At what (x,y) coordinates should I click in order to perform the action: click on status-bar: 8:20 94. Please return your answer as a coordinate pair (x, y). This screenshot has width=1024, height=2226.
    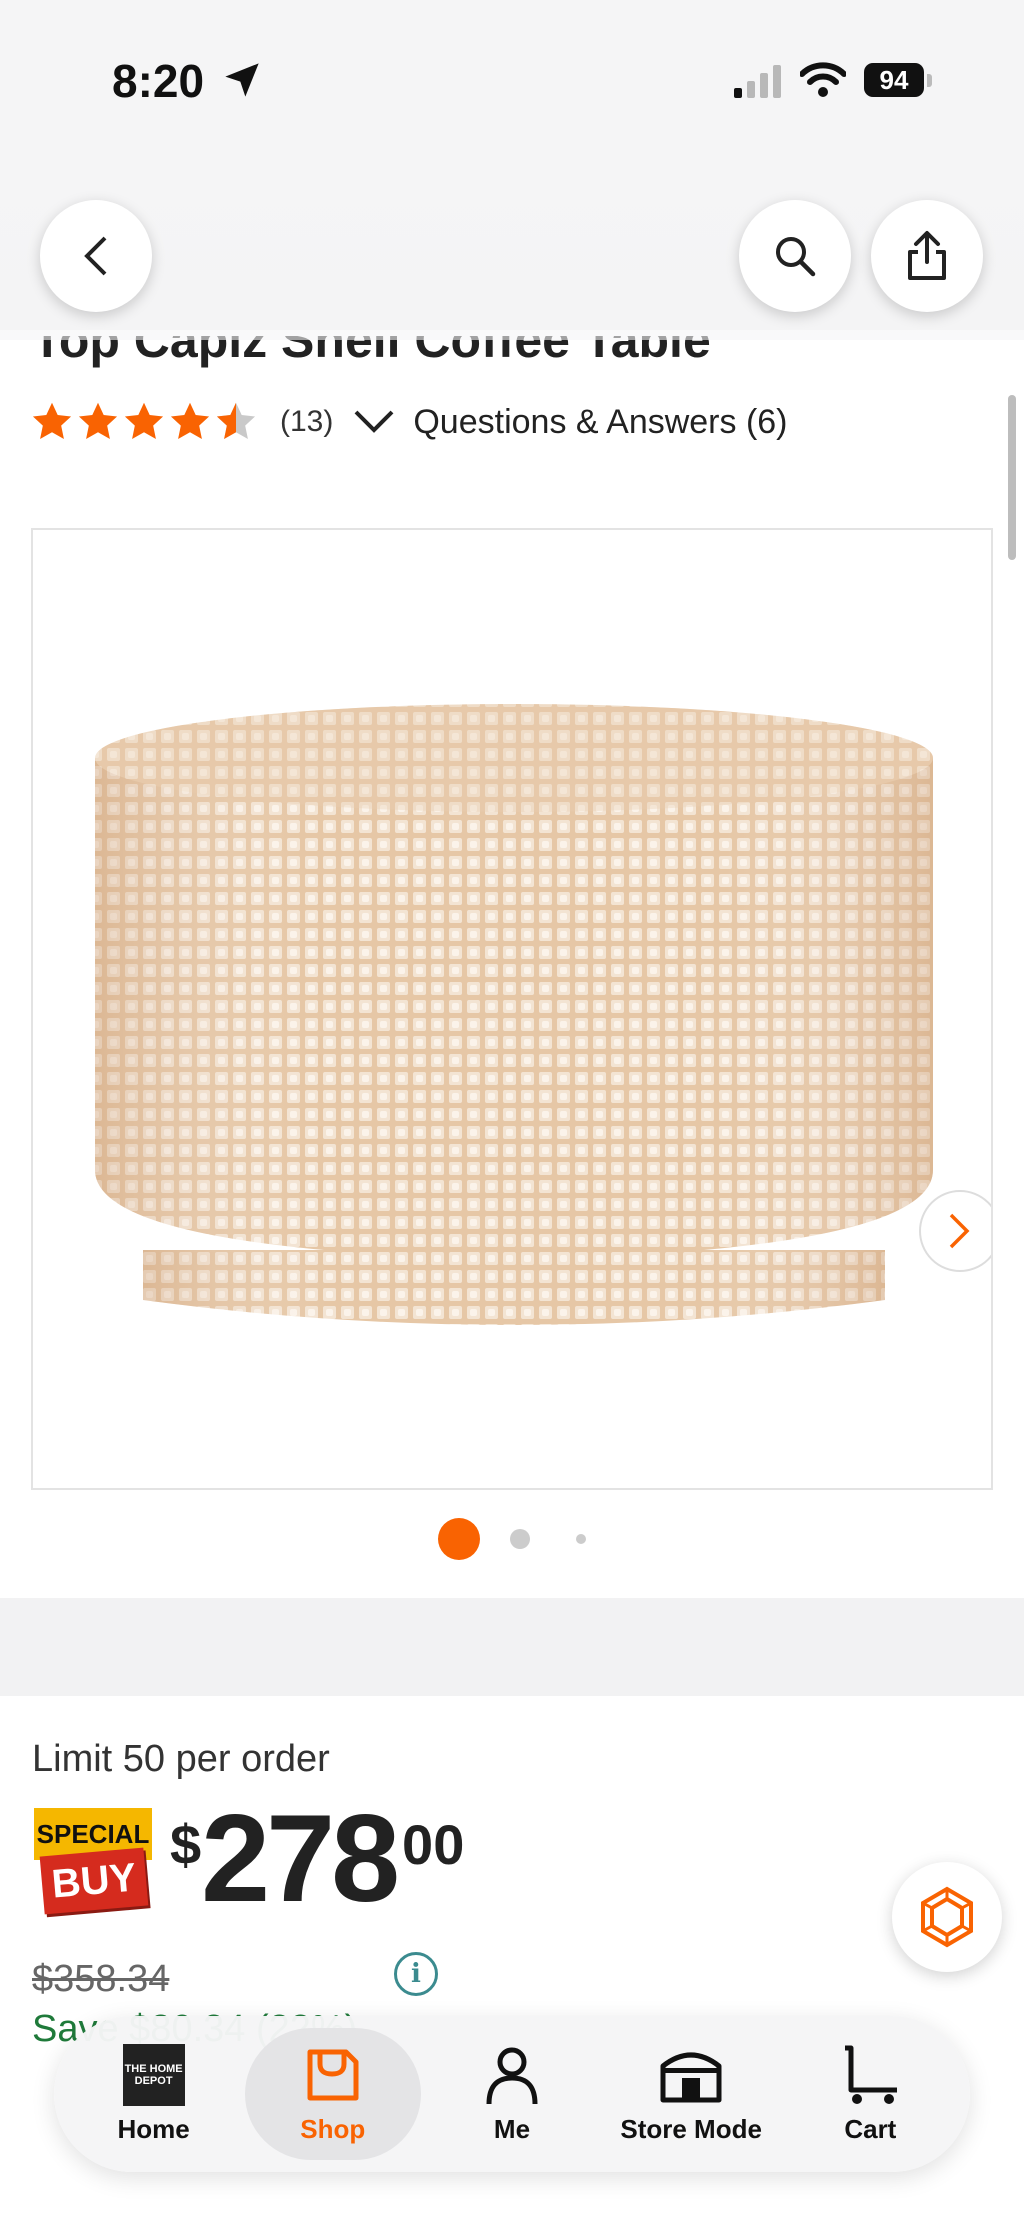
    Looking at the image, I should click on (512, 85).